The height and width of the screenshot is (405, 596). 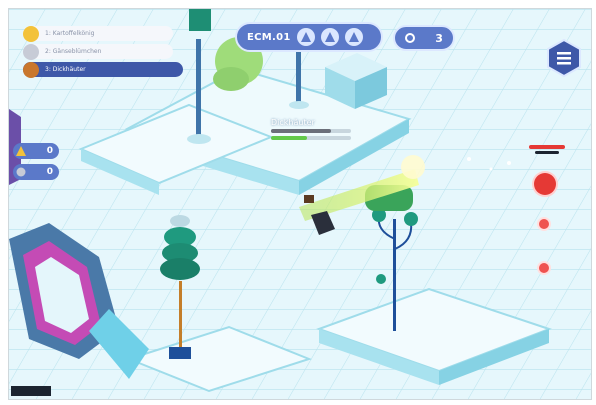 I want to click on menu-button, so click(x=564, y=58).